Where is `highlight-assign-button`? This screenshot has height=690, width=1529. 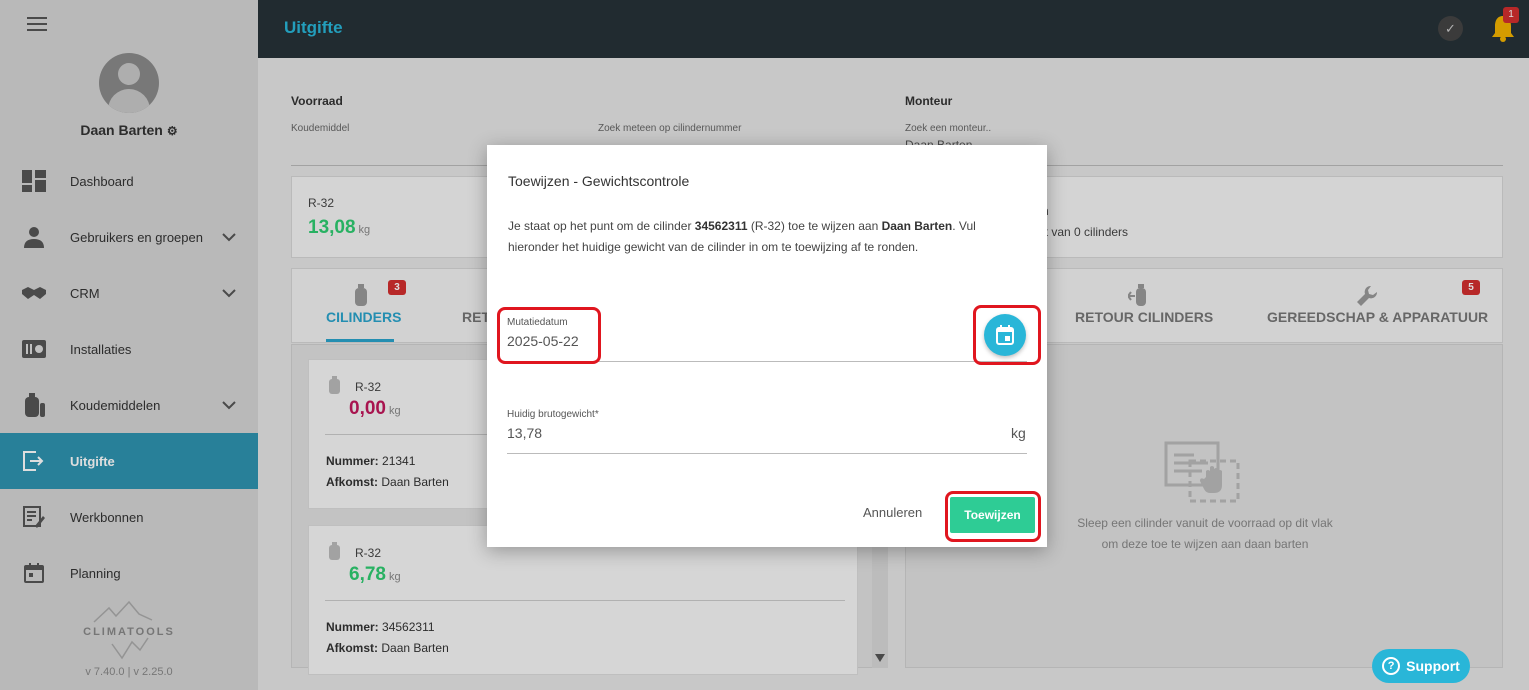 highlight-assign-button is located at coordinates (993, 516).